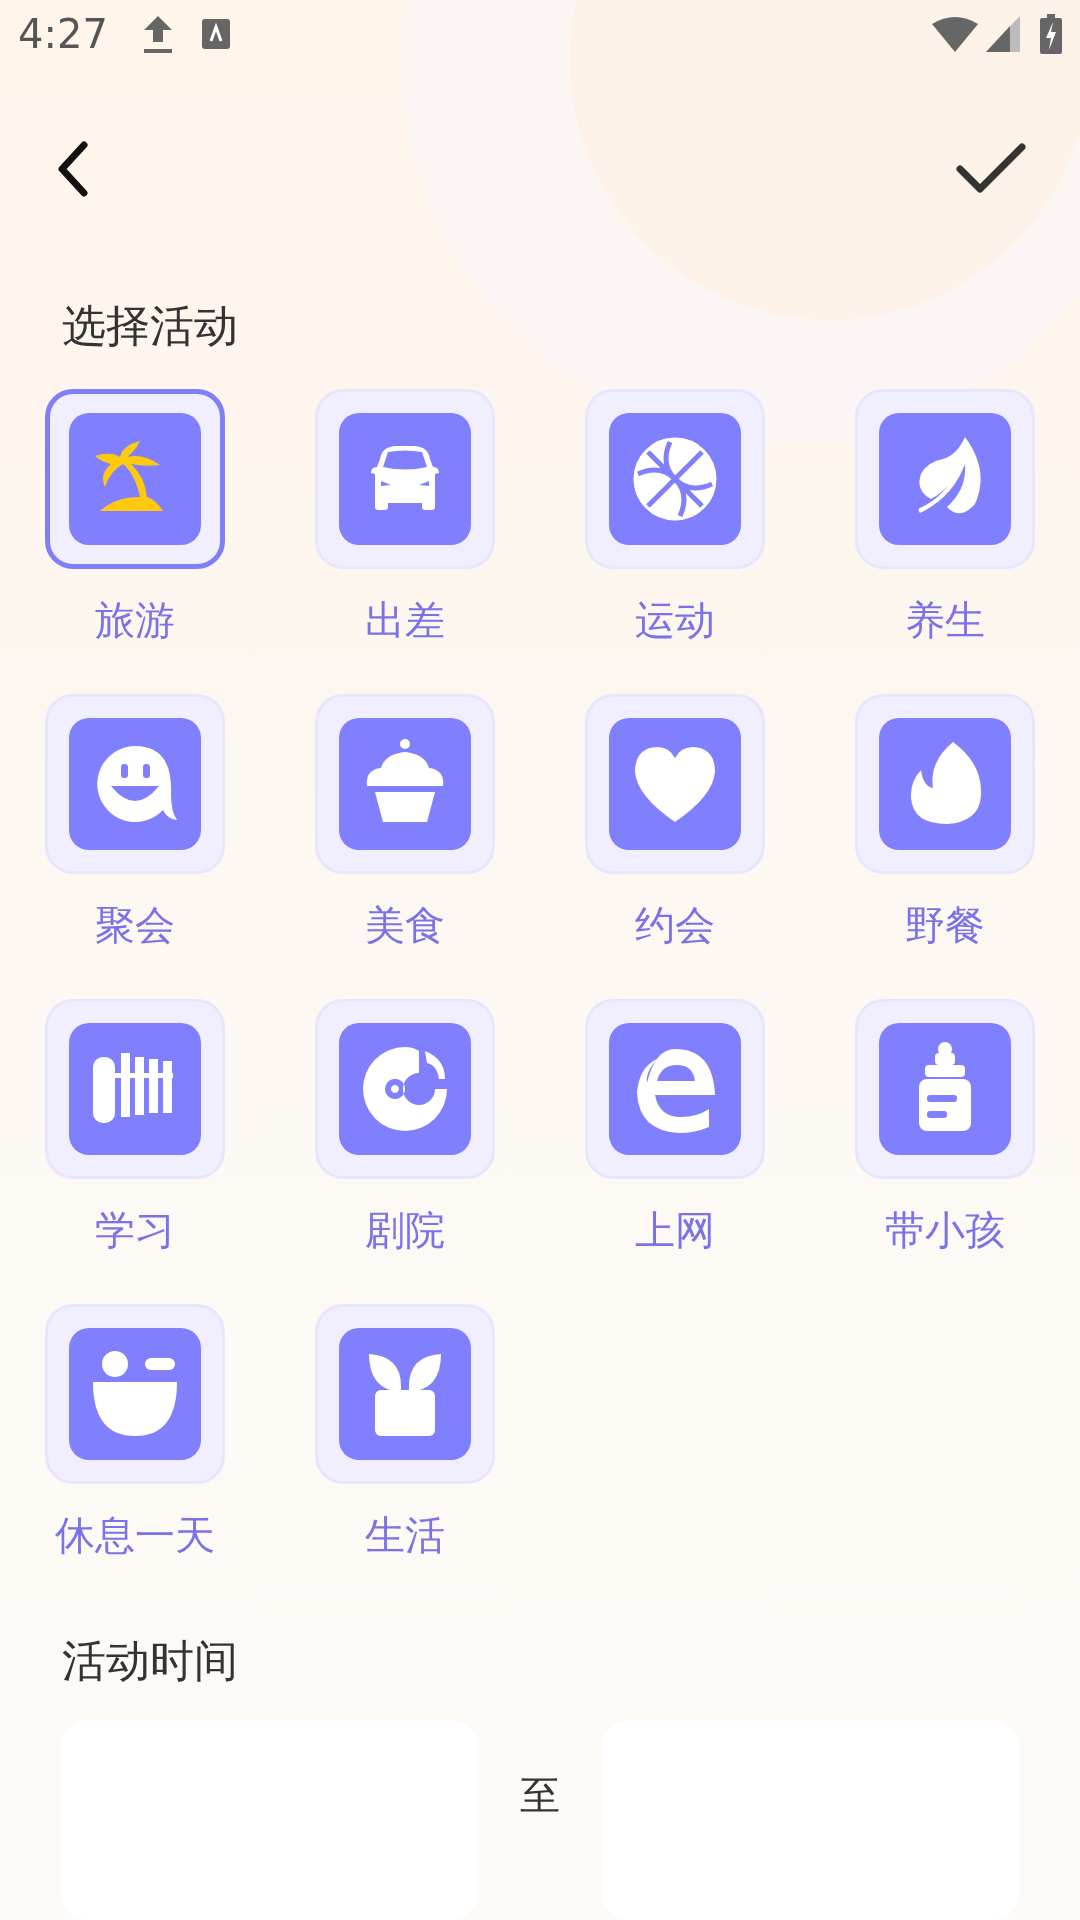  I want to click on signal-icon, so click(1003, 33).